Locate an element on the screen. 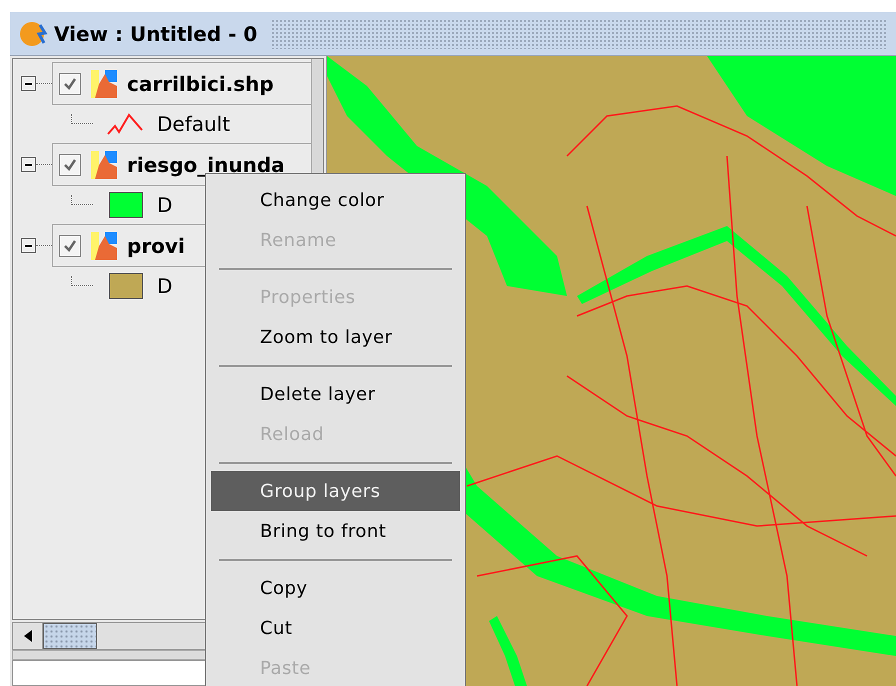  left-arrow-icon is located at coordinates (28, 636).